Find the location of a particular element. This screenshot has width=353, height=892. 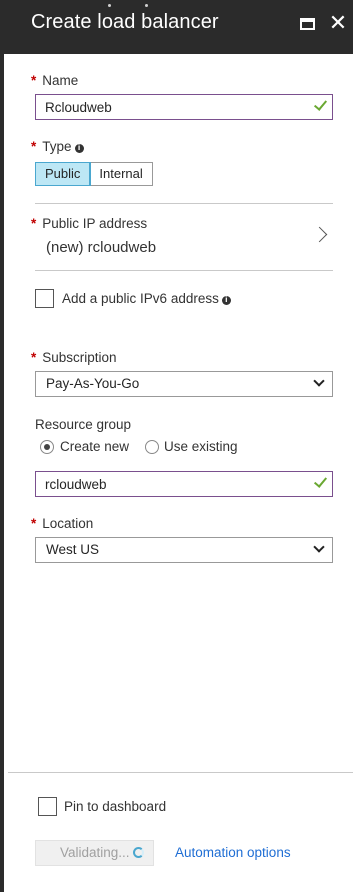

type-label: * Type i is located at coordinates (57, 146).